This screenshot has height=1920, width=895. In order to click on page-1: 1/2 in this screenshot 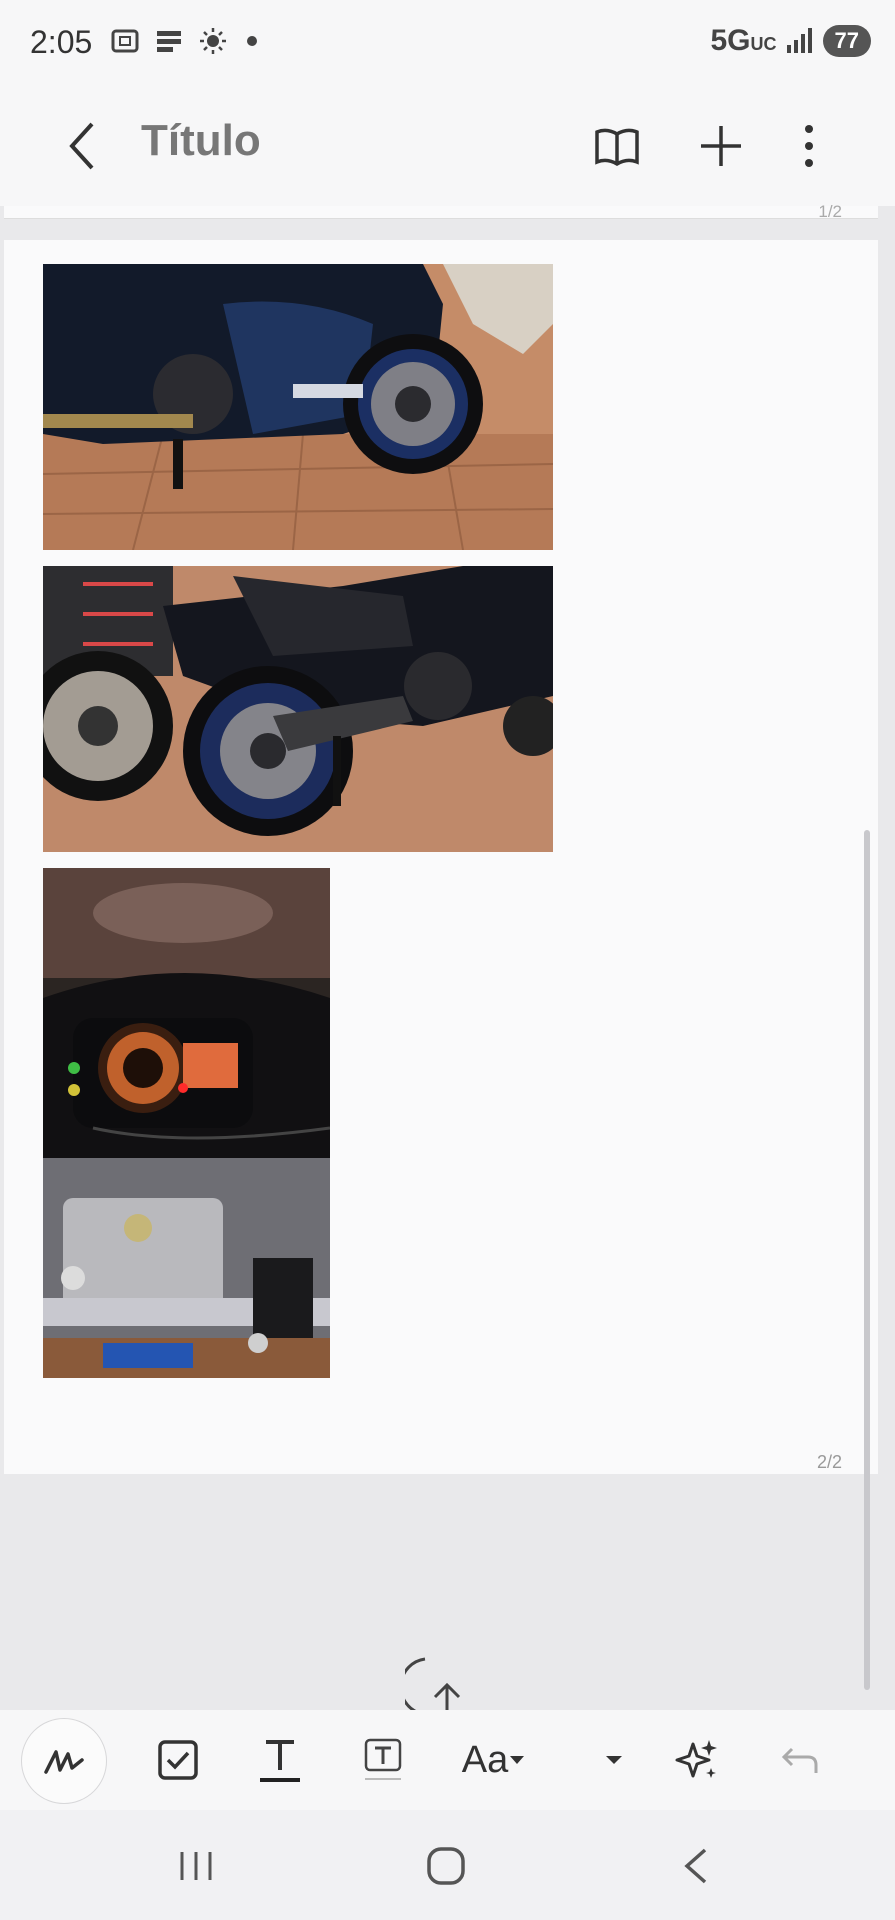, I will do `click(441, 211)`.